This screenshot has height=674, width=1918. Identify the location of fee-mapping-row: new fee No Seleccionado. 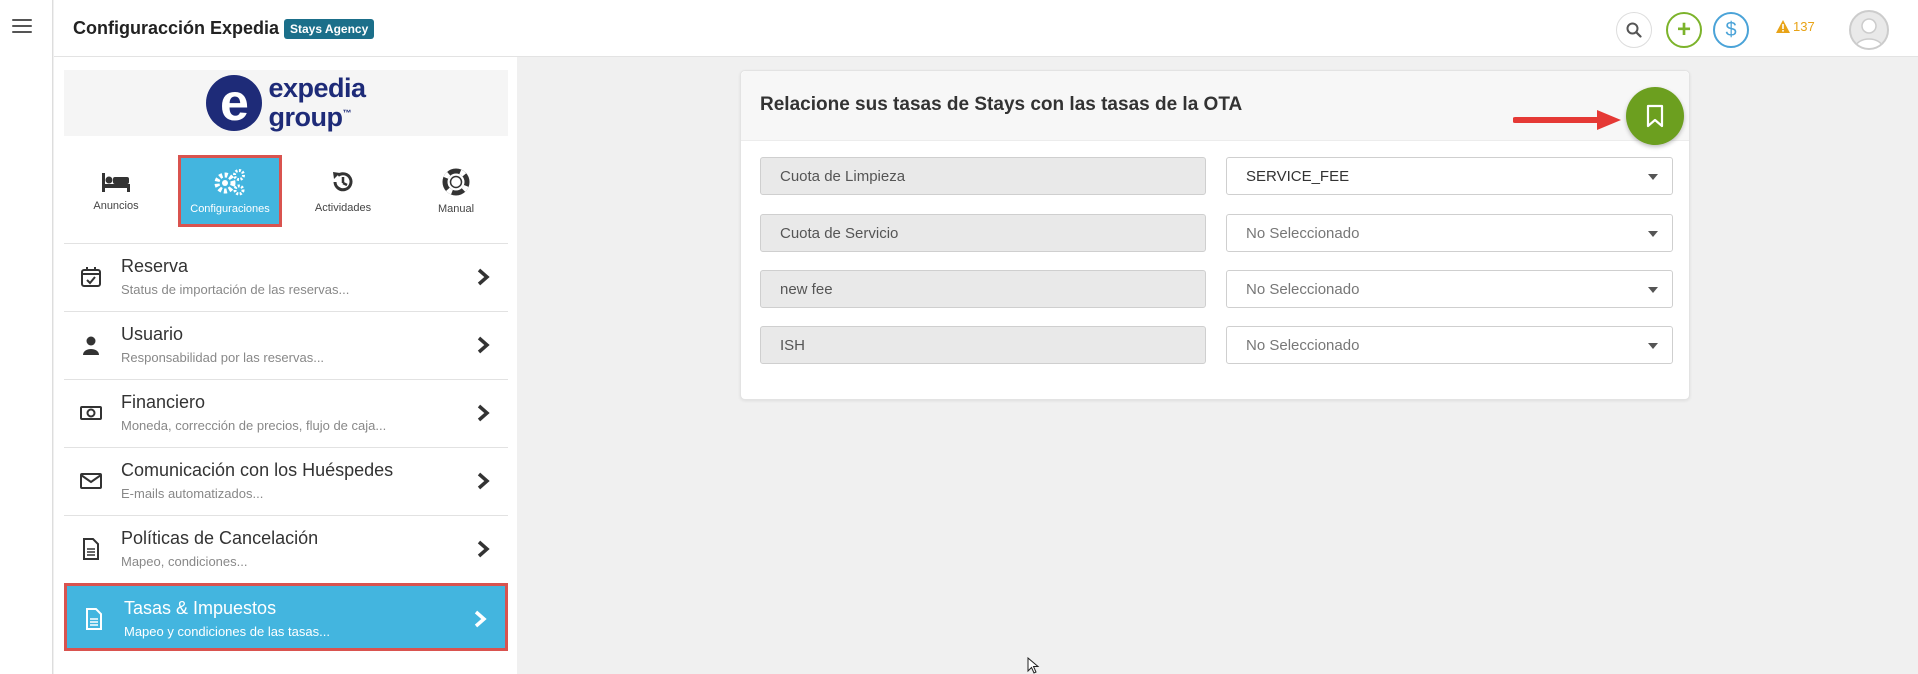
(1216, 289).